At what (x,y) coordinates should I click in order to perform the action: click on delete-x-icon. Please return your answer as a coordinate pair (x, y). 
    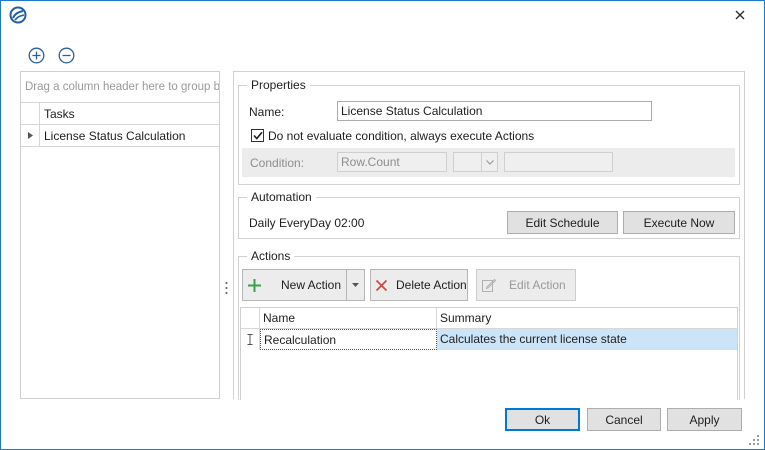
    Looking at the image, I should click on (381, 285).